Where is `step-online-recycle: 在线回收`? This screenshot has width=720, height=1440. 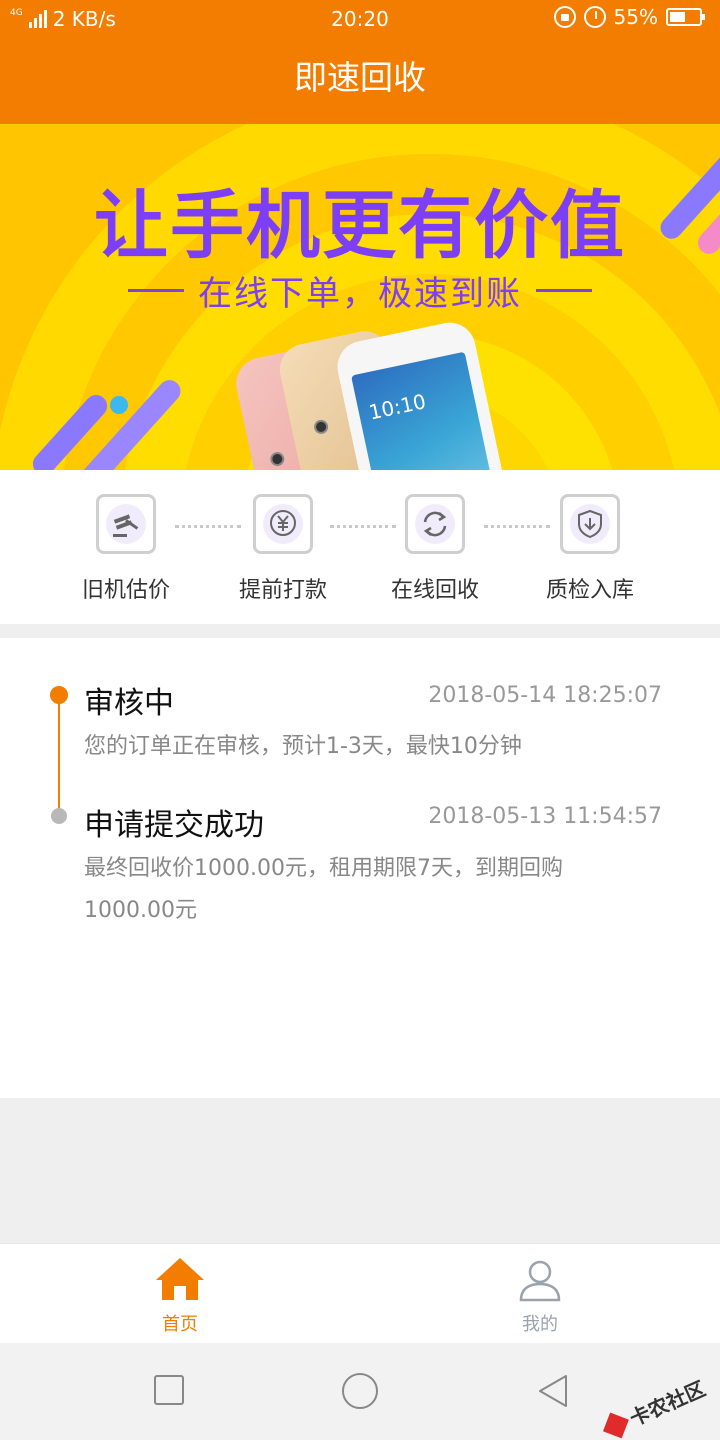
step-online-recycle: 在线回收 is located at coordinates (435, 549).